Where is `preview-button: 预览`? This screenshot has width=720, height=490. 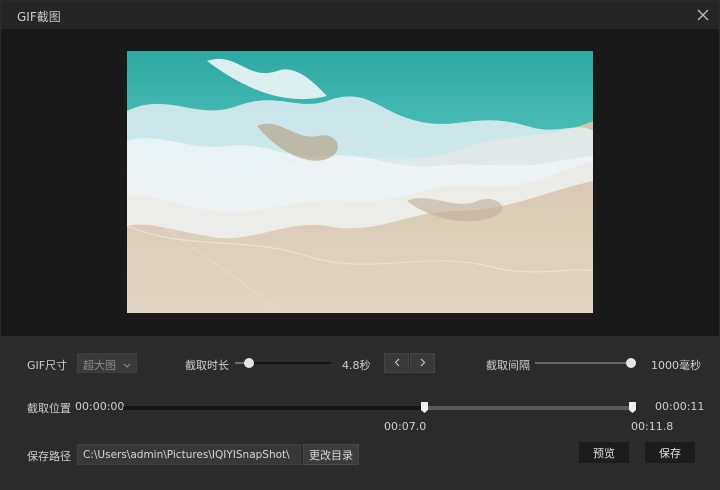 preview-button: 预览 is located at coordinates (604, 452).